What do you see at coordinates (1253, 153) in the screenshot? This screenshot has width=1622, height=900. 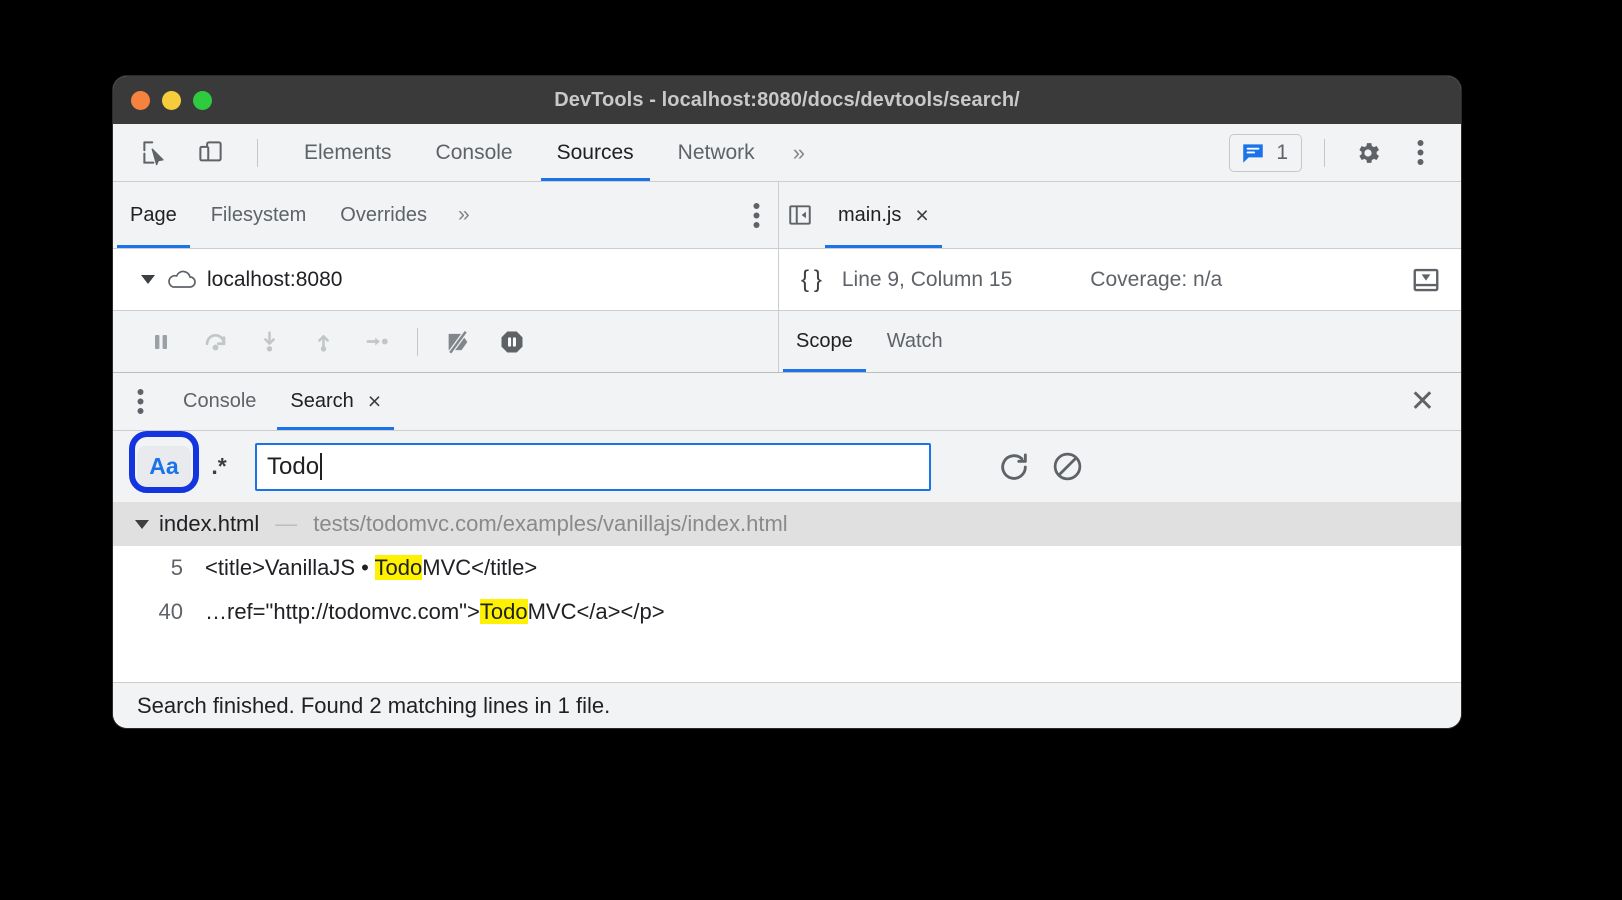 I see `message-bubble-icon` at bounding box center [1253, 153].